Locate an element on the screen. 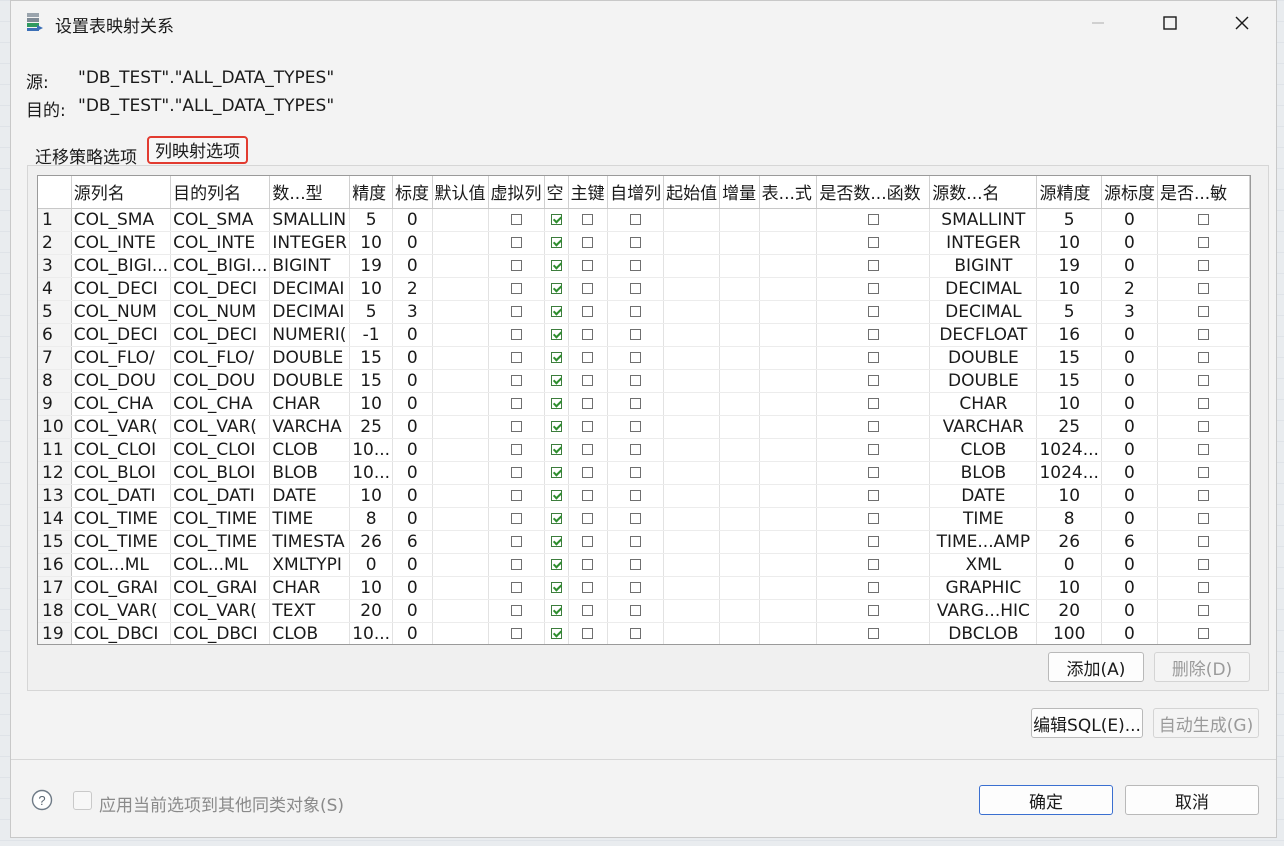  data-type: VARCHA is located at coordinates (310, 427).